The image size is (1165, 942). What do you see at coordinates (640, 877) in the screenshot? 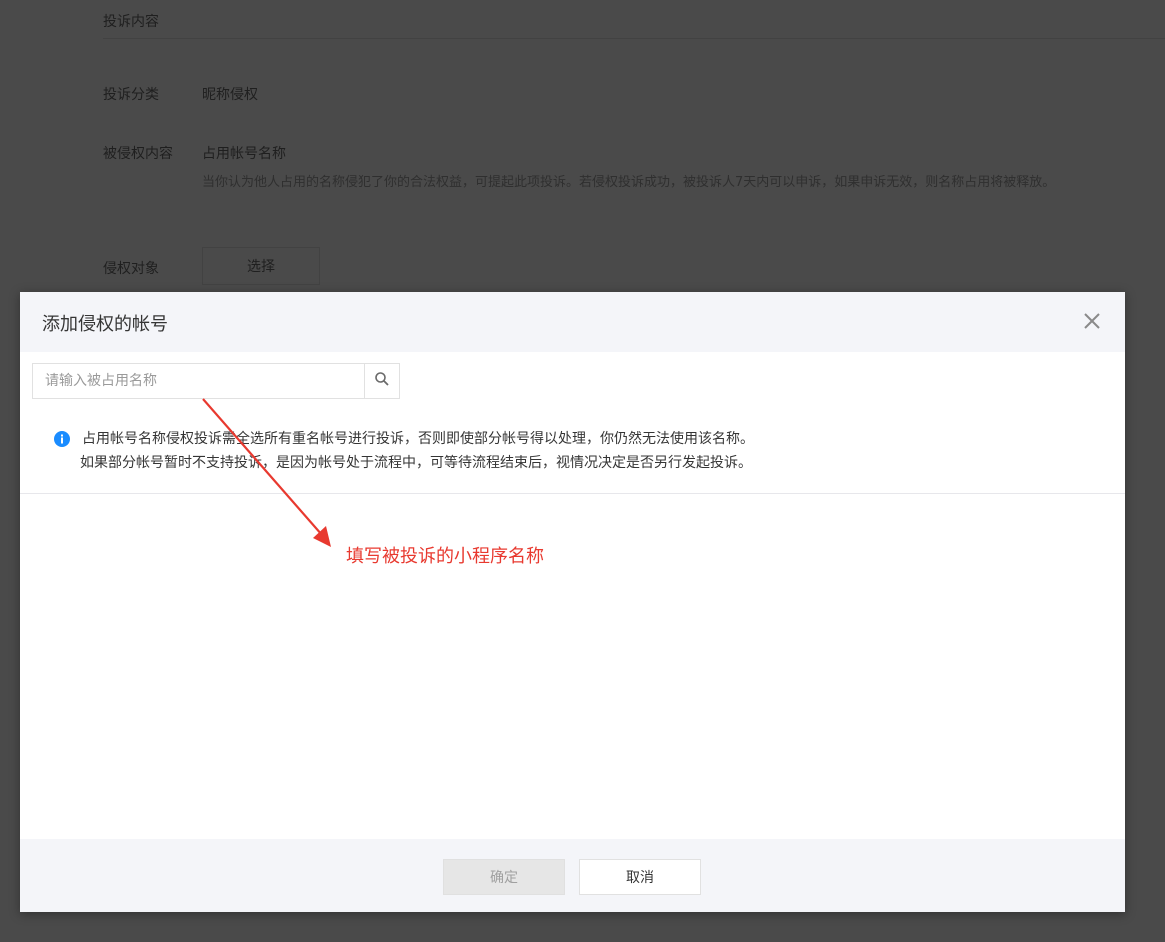
I see `cancel-button: 取消` at bounding box center [640, 877].